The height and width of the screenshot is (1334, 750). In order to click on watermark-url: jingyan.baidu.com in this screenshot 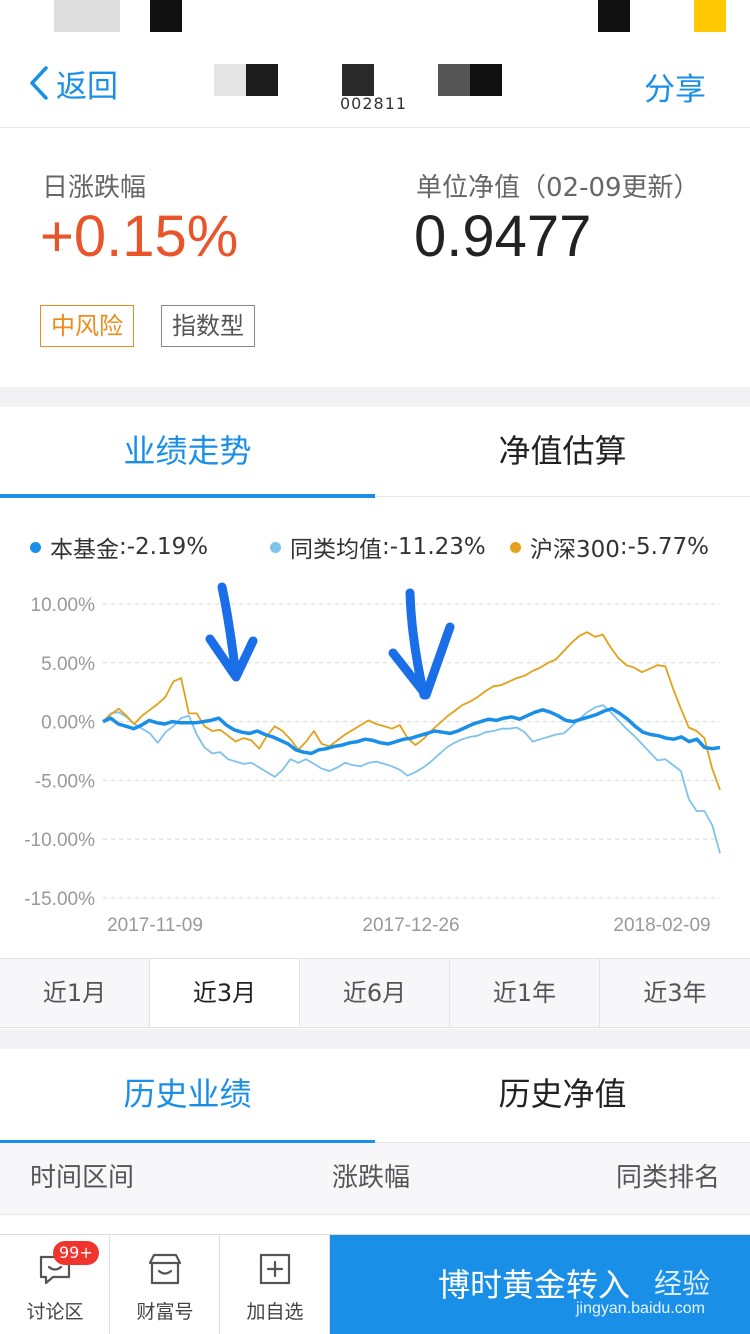, I will do `click(640, 1308)`.